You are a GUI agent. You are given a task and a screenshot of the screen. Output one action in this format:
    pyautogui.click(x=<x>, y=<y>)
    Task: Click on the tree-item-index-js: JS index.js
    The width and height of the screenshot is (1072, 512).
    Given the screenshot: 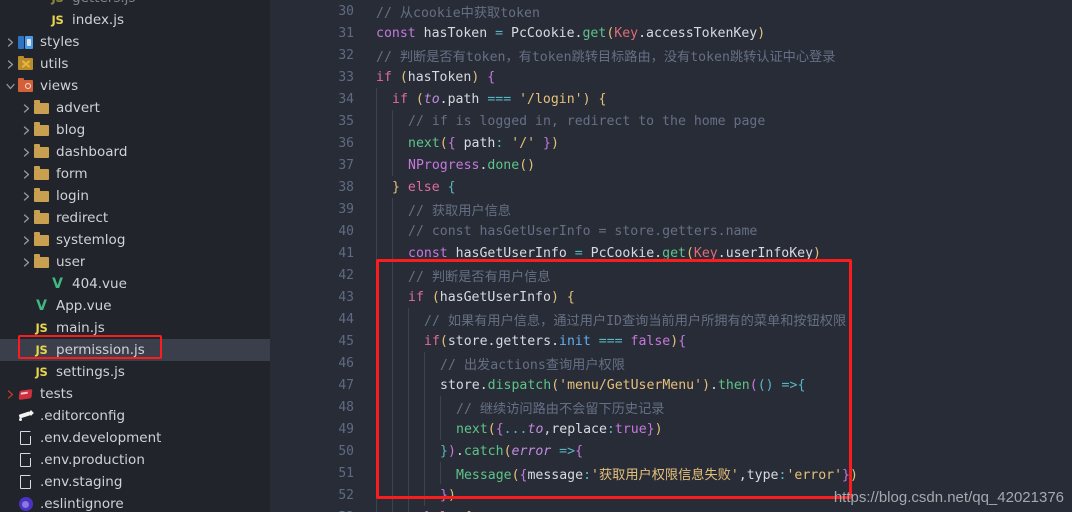 What is the action you would take?
    pyautogui.click(x=135, y=20)
    